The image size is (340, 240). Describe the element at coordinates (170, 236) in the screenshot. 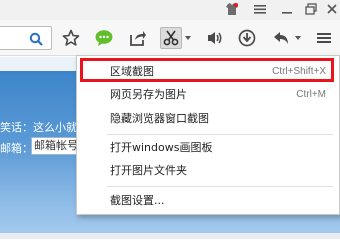

I see `page-footer-strip` at that location.